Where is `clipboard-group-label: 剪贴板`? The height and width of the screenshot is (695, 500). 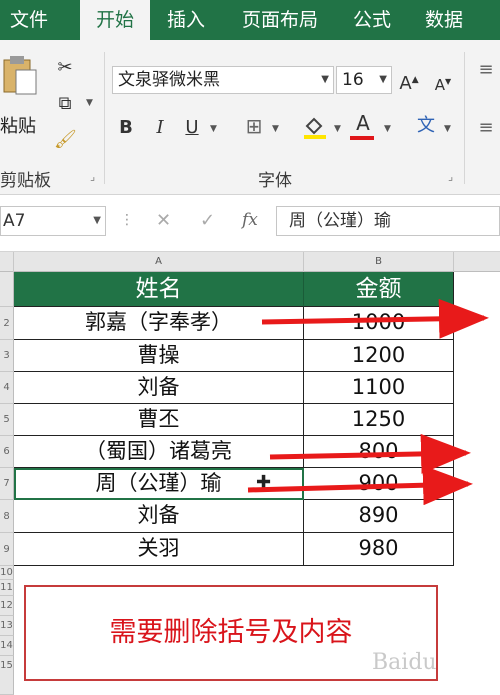 clipboard-group-label: 剪贴板 is located at coordinates (25, 181).